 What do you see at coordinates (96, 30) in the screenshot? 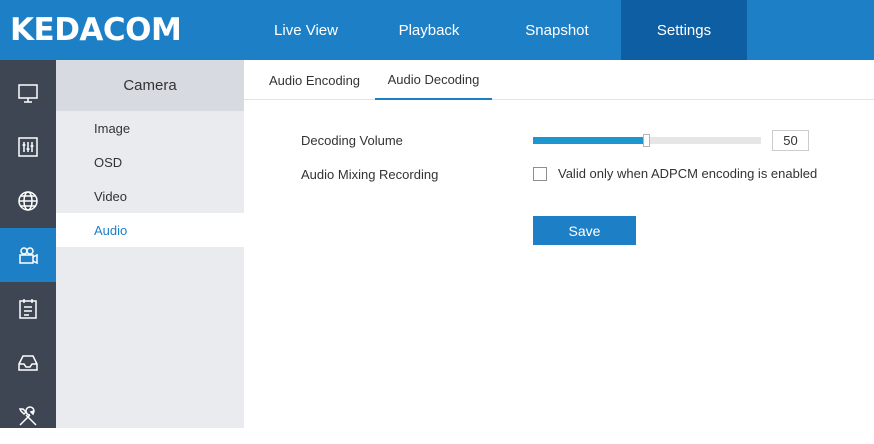
I see `kedacom-logo: KEDACOM` at bounding box center [96, 30].